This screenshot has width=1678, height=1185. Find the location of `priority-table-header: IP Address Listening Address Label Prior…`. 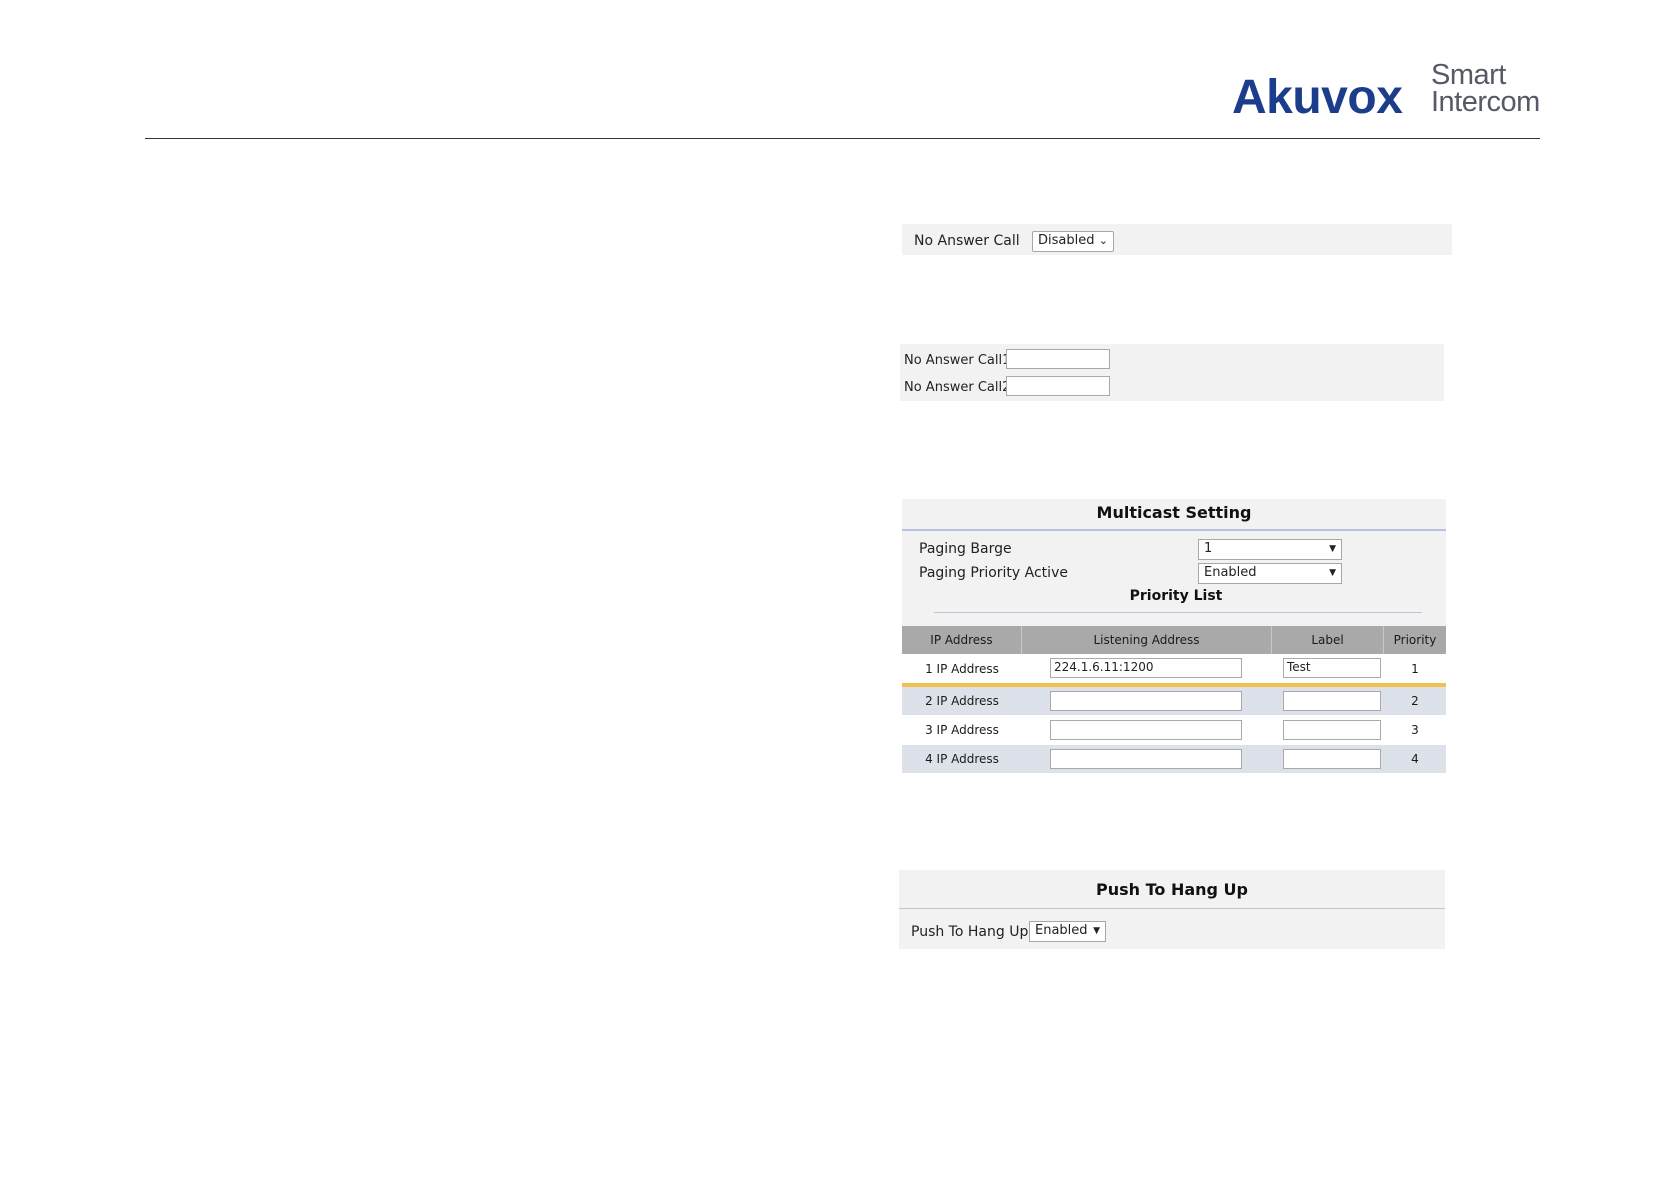

priority-table-header: IP Address Listening Address Label Prior… is located at coordinates (1174, 640).